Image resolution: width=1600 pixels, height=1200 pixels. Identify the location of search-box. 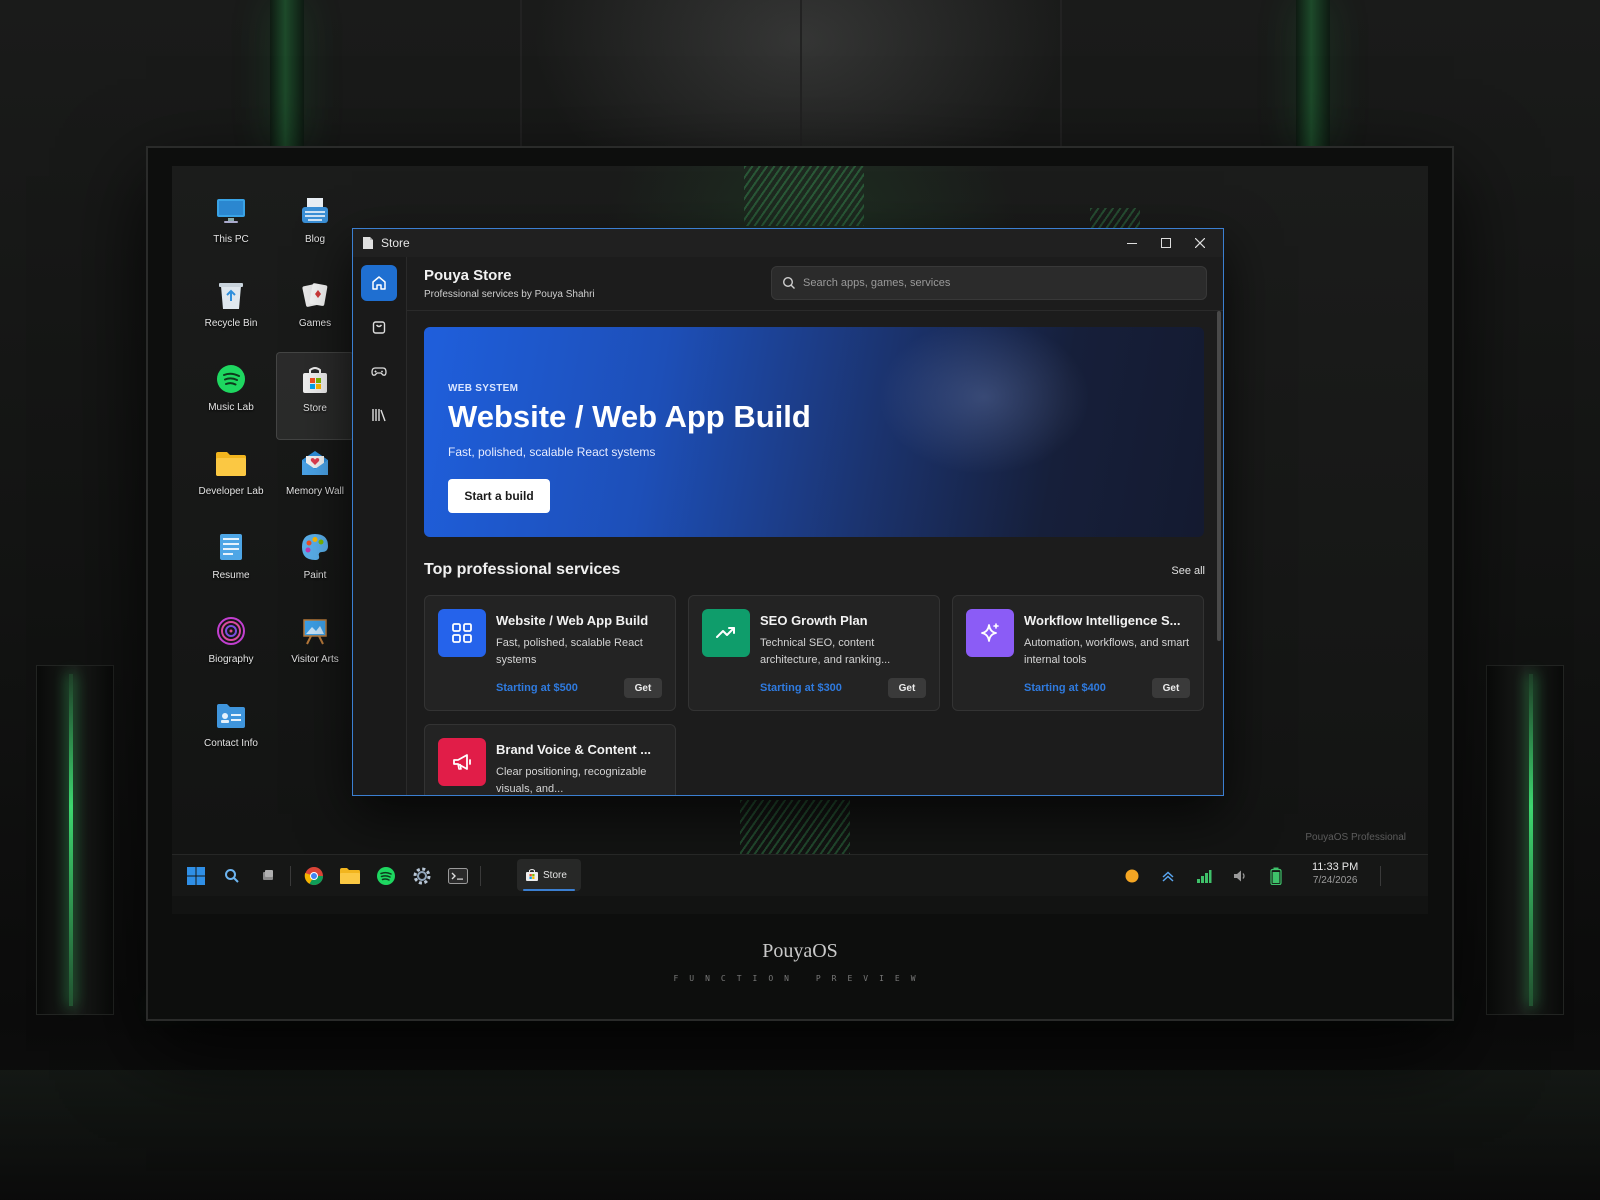
(989, 283).